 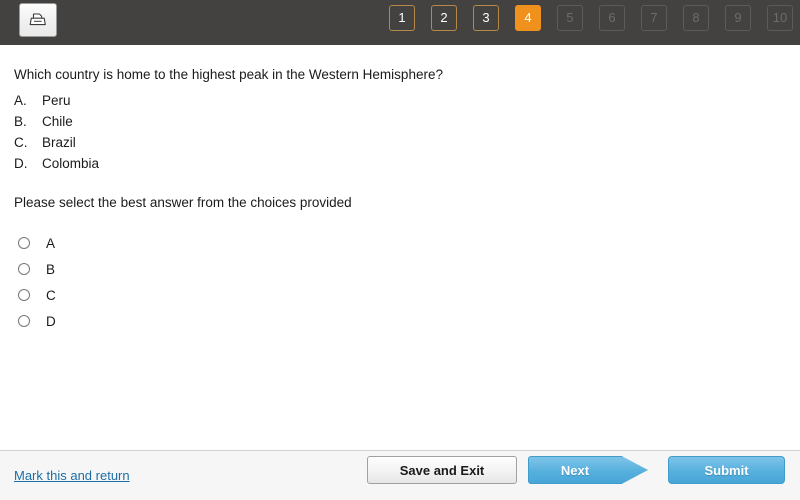 I want to click on radio-button-c, so click(x=24, y=295).